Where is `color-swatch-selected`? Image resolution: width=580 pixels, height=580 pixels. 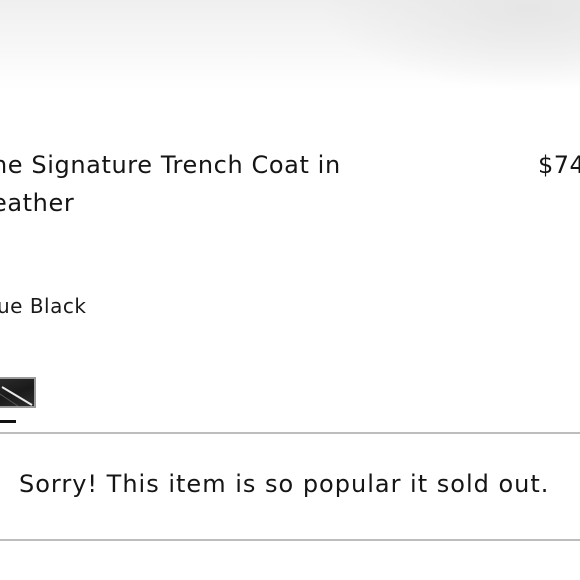
color-swatch-selected is located at coordinates (18, 392).